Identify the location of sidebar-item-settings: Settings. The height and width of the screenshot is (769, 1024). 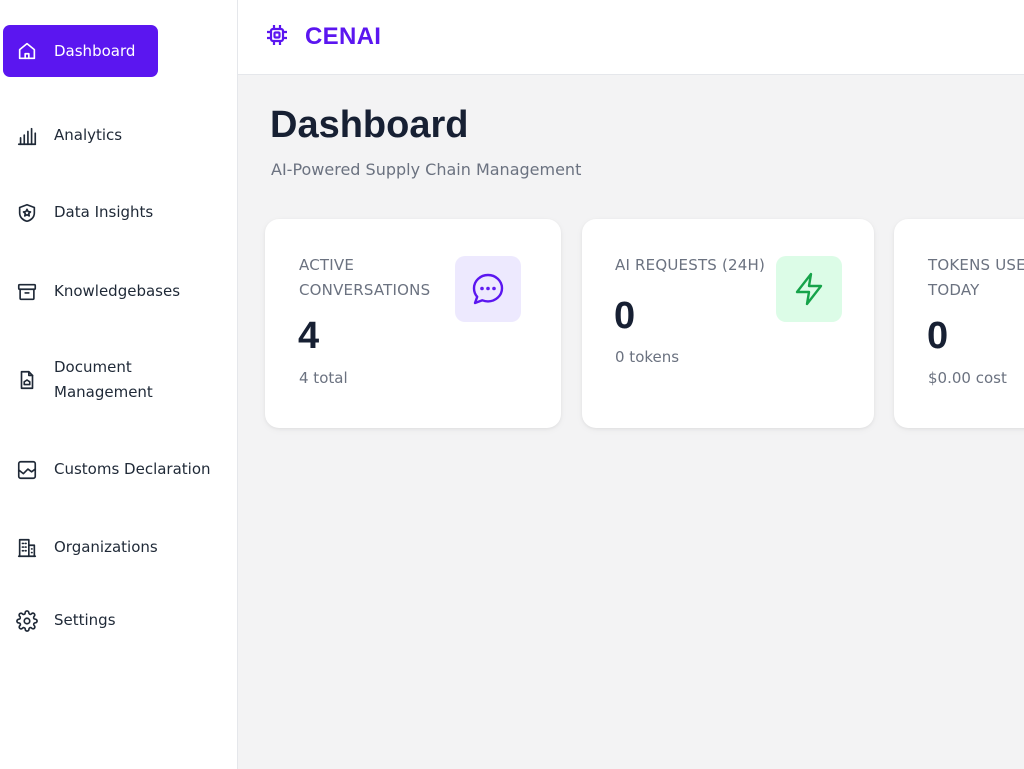
(59, 620).